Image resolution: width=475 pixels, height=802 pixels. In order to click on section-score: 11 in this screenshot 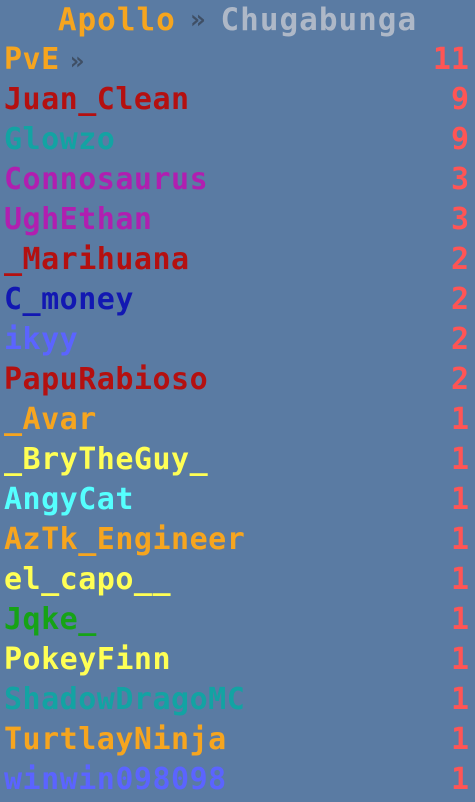, I will do `click(450, 59)`.